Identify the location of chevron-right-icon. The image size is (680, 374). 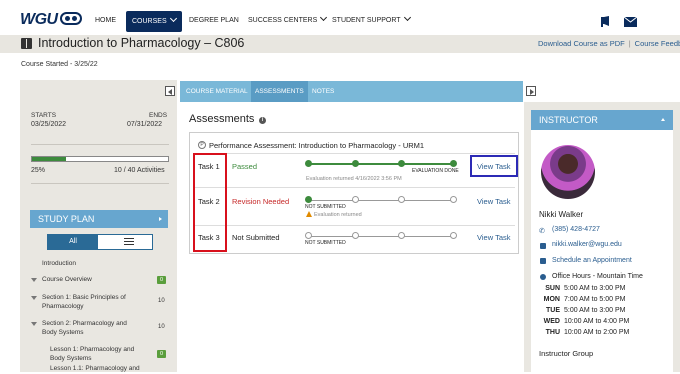
(160, 219).